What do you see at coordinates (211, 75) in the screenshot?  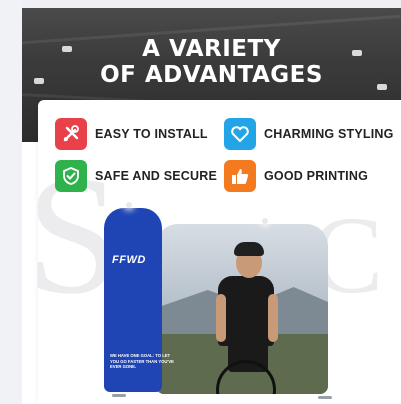 I see `hero-title-line2: OF ADVANTAGES` at bounding box center [211, 75].